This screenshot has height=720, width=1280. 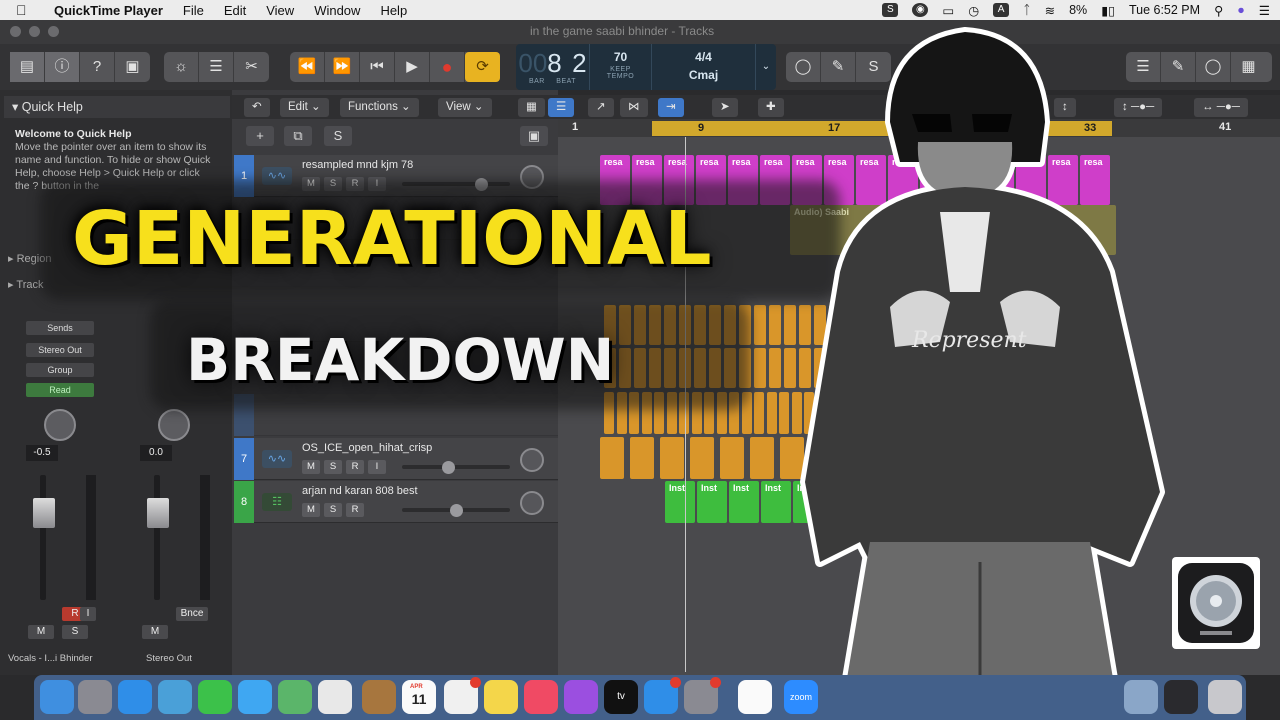 I want to click on downloads-folder-icon, so click(x=1141, y=697).